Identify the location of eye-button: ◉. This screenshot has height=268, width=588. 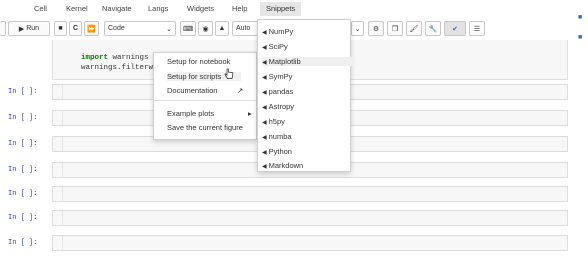
(205, 28).